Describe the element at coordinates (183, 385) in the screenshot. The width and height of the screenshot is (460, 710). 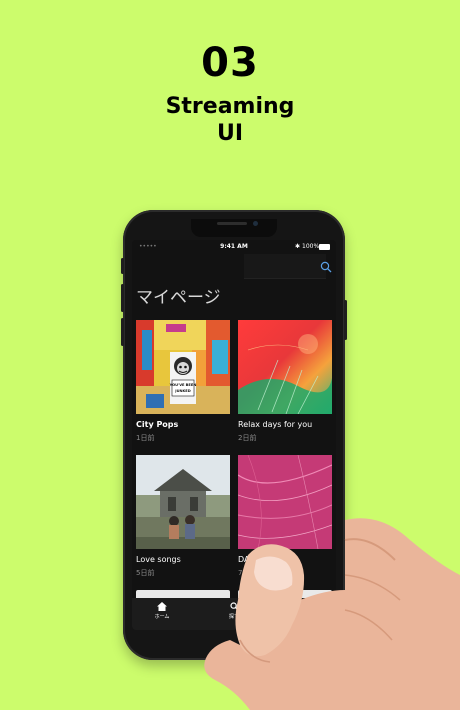
I see `poster-text-line1: YOU'VE BEEN` at that location.